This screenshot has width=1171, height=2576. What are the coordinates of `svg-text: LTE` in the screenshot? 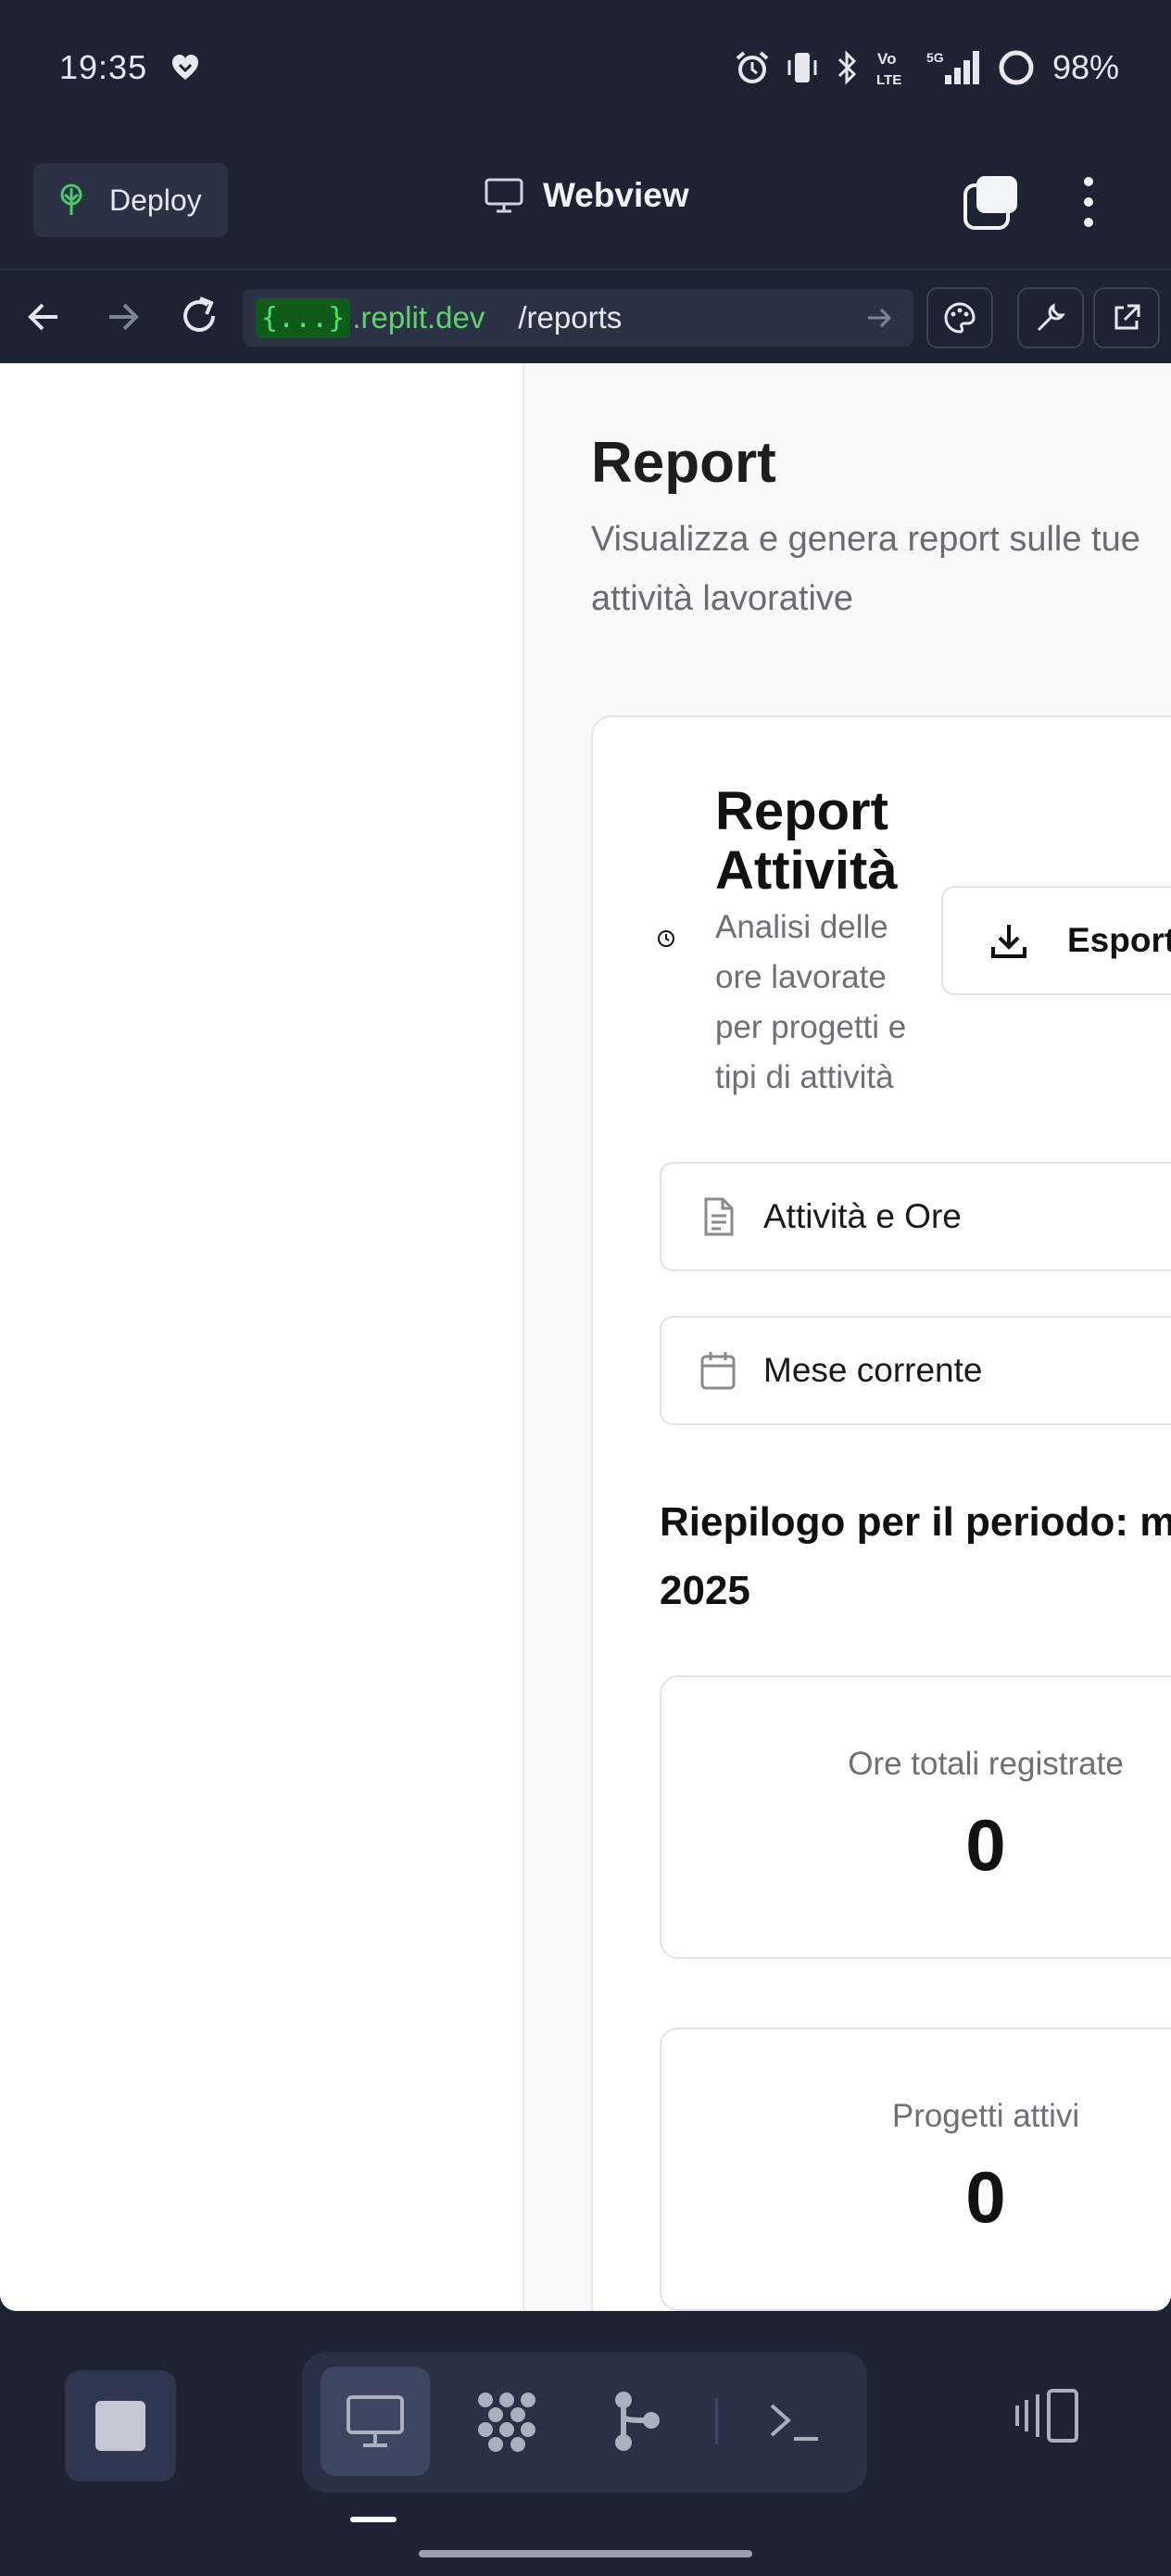 It's located at (889, 80).